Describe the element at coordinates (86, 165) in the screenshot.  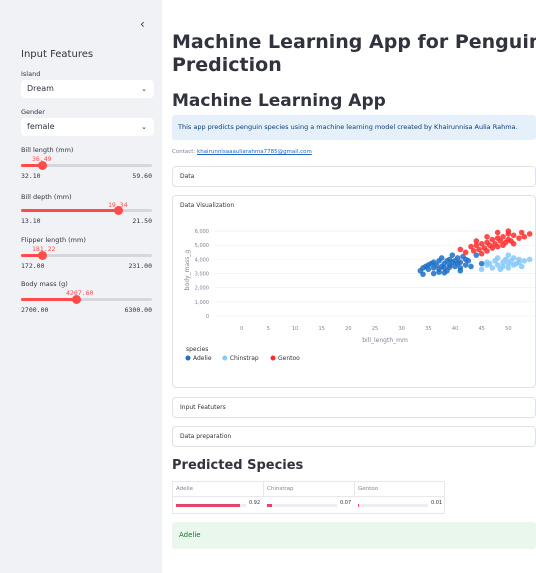
I see `bill-length-slider` at that location.